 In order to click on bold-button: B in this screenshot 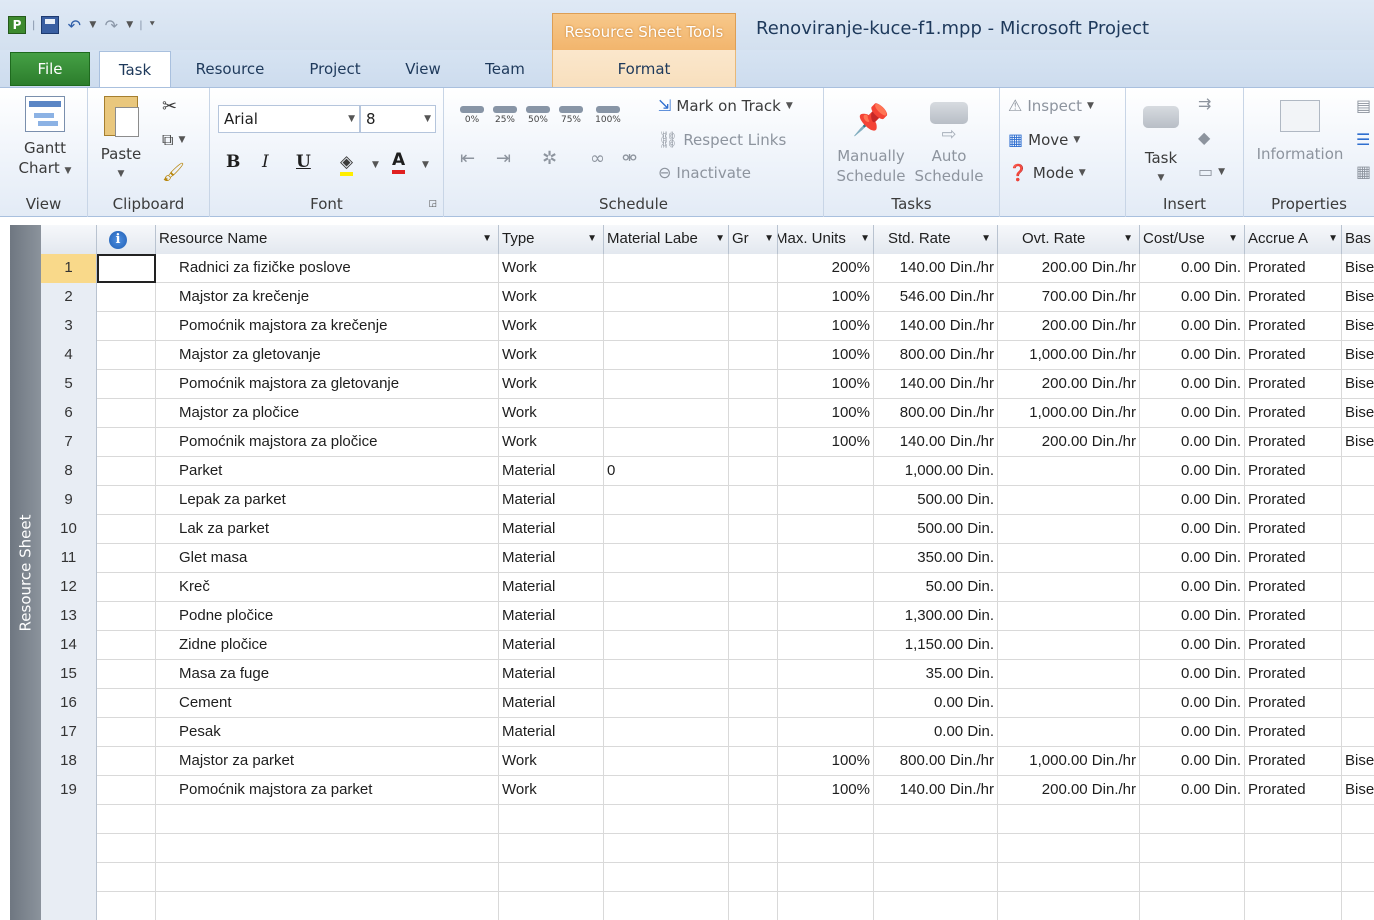, I will do `click(233, 162)`.